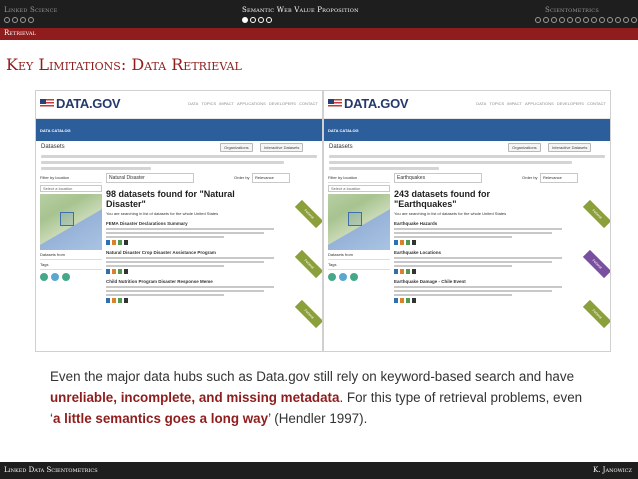  I want to click on nav-section-linked-science: Linked Science, so click(31, 10).